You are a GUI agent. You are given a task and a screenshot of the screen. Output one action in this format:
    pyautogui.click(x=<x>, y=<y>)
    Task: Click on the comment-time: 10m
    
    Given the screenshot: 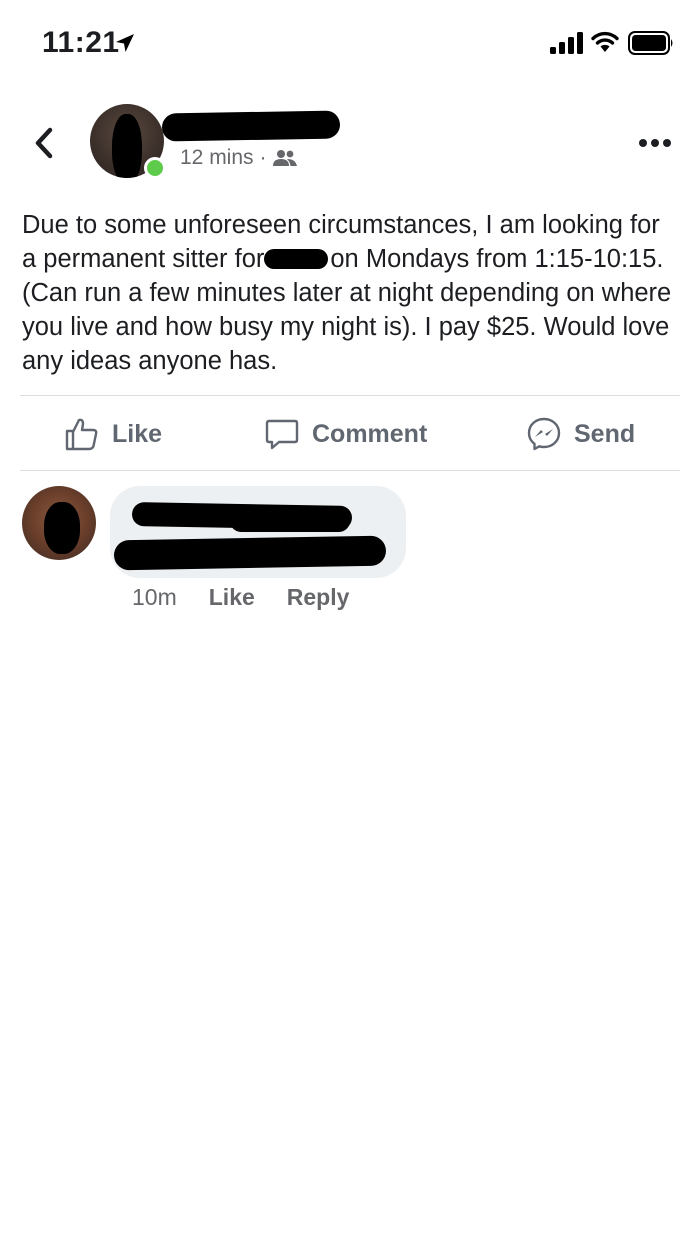 What is the action you would take?
    pyautogui.click(x=154, y=597)
    